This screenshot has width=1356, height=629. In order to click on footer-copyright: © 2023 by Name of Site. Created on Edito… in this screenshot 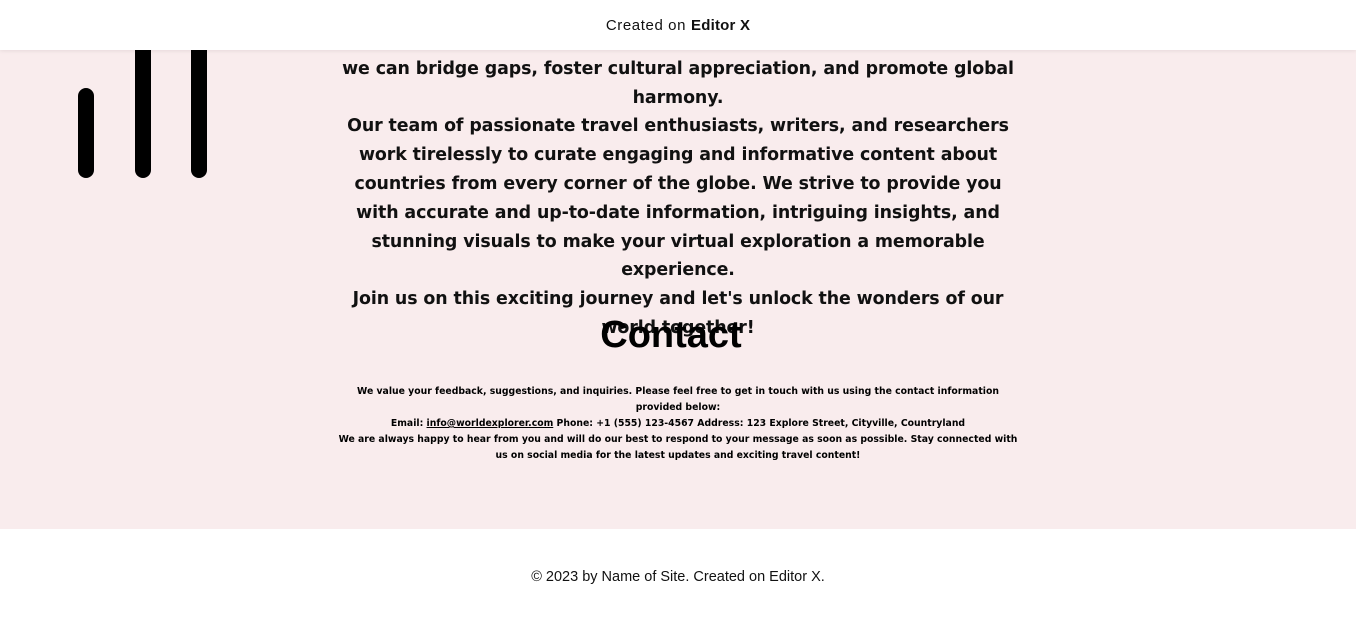, I will do `click(678, 577)`.